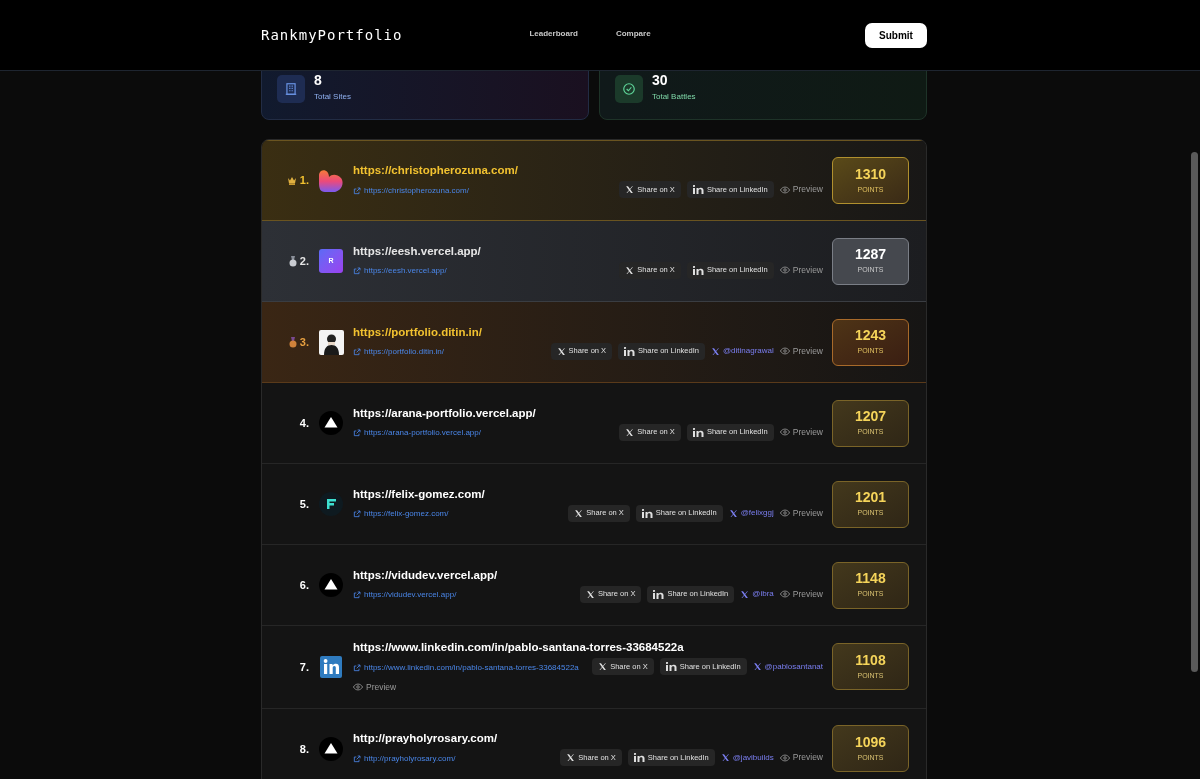  What do you see at coordinates (304, 504) in the screenshot?
I see `rank-number: 5.` at bounding box center [304, 504].